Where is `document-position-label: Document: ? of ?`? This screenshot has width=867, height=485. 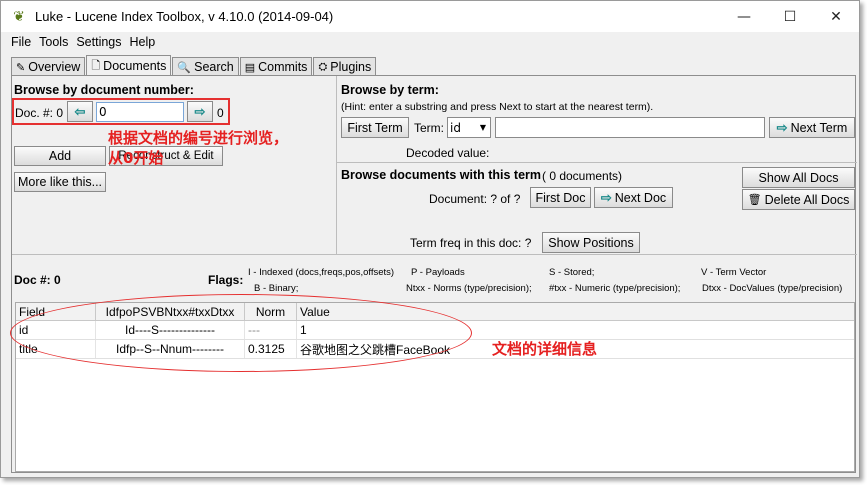 document-position-label: Document: ? of ? is located at coordinates (475, 199).